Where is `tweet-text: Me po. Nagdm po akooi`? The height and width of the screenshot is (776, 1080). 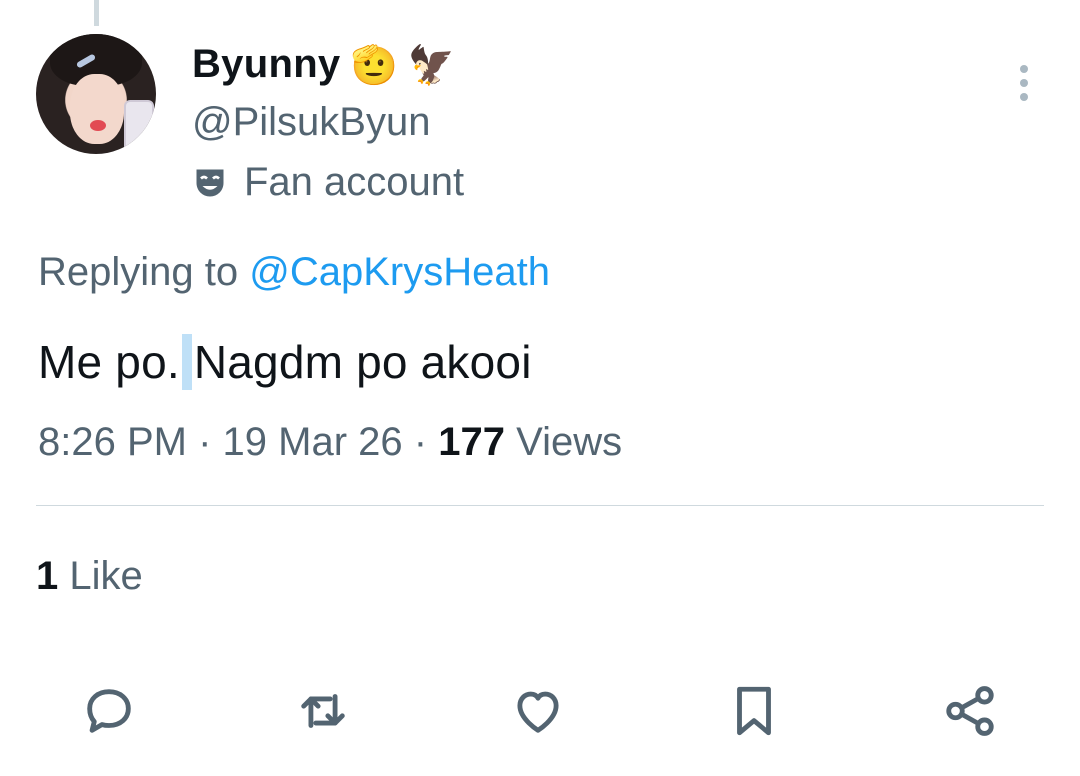 tweet-text: Me po. Nagdm po akooi is located at coordinates (285, 362).